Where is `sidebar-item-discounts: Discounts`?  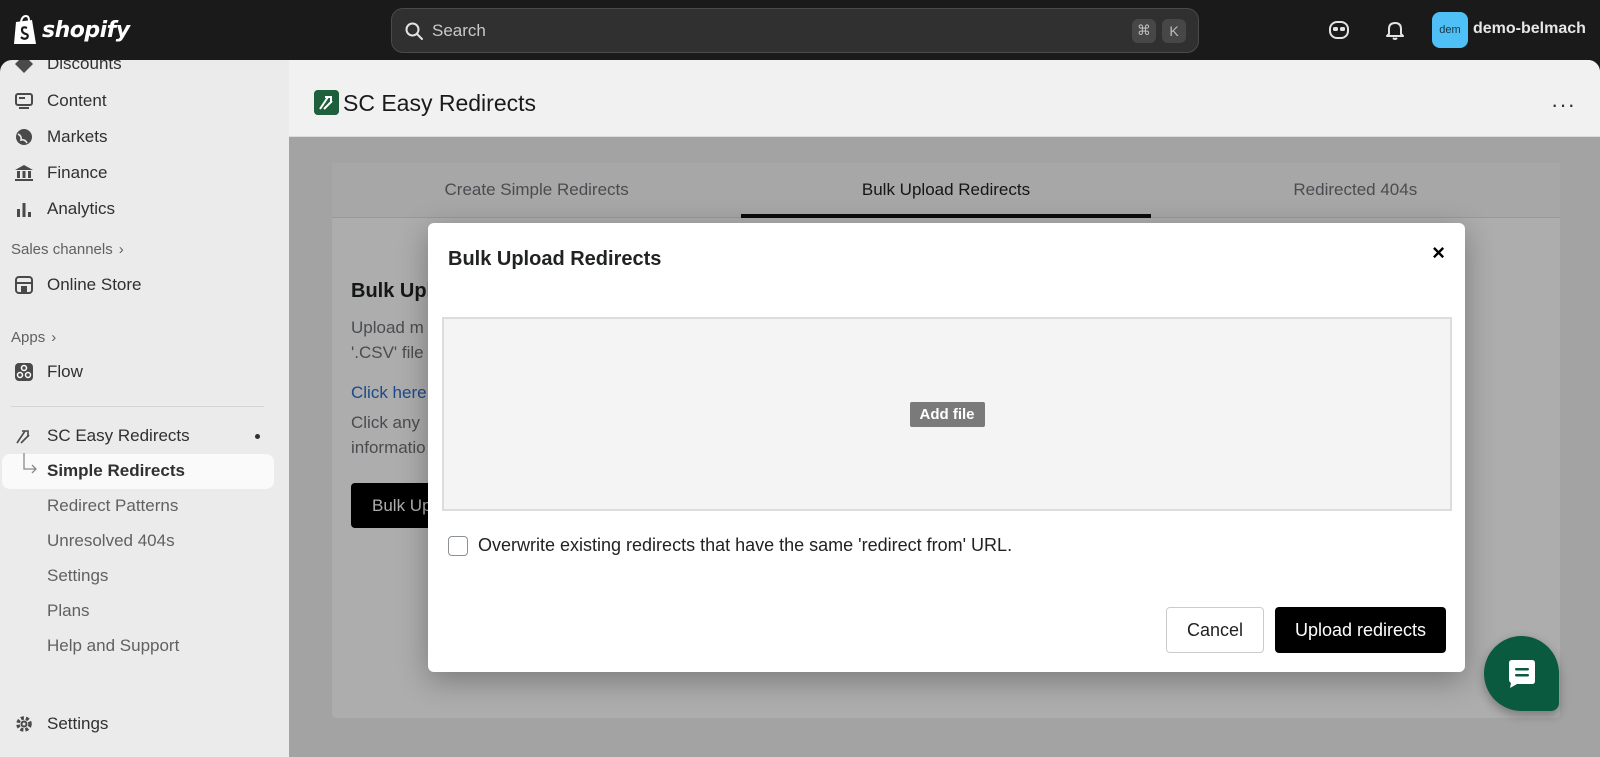 sidebar-item-discounts: Discounts is located at coordinates (144, 70).